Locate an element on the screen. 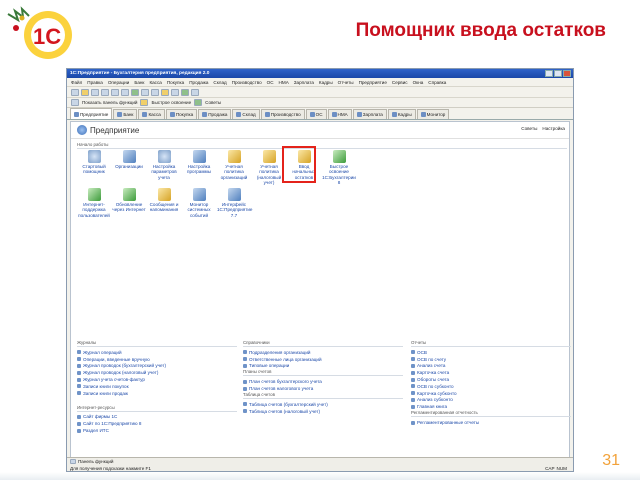  bank-icon is located at coordinates (120, 114).